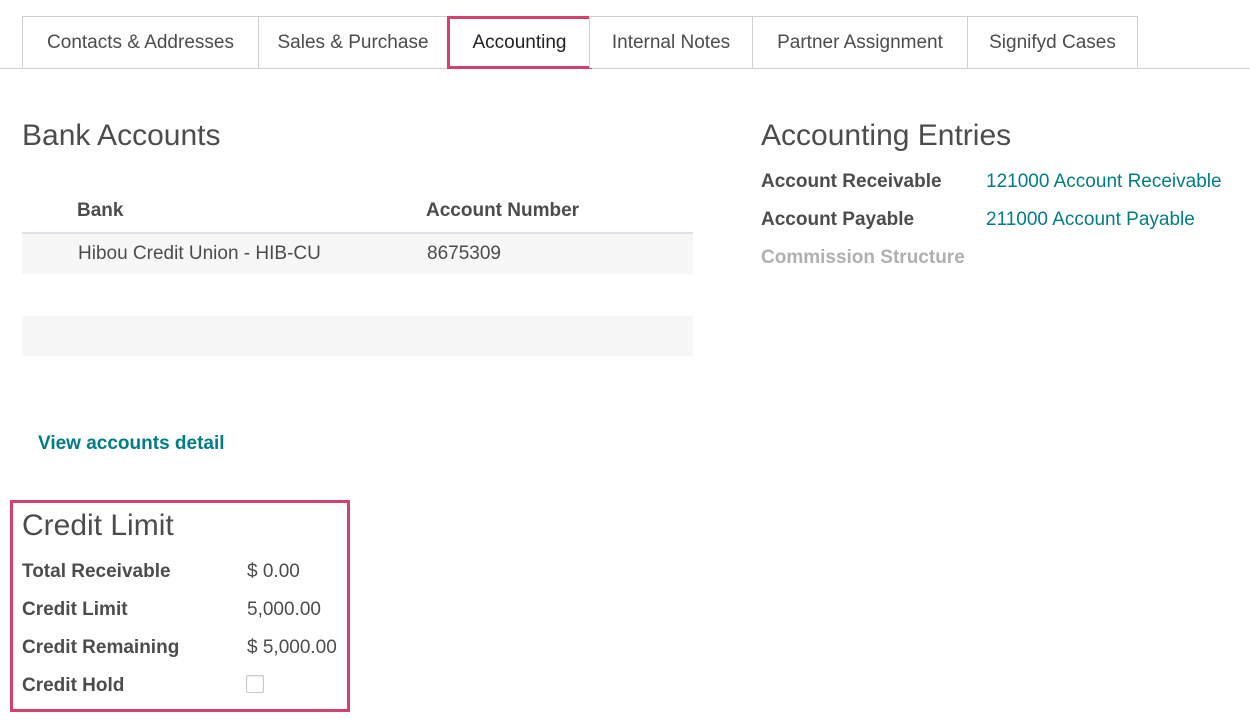 This screenshot has height=728, width=1250. What do you see at coordinates (357, 212) in the screenshot?
I see `table-header: Bank Account Number` at bounding box center [357, 212].